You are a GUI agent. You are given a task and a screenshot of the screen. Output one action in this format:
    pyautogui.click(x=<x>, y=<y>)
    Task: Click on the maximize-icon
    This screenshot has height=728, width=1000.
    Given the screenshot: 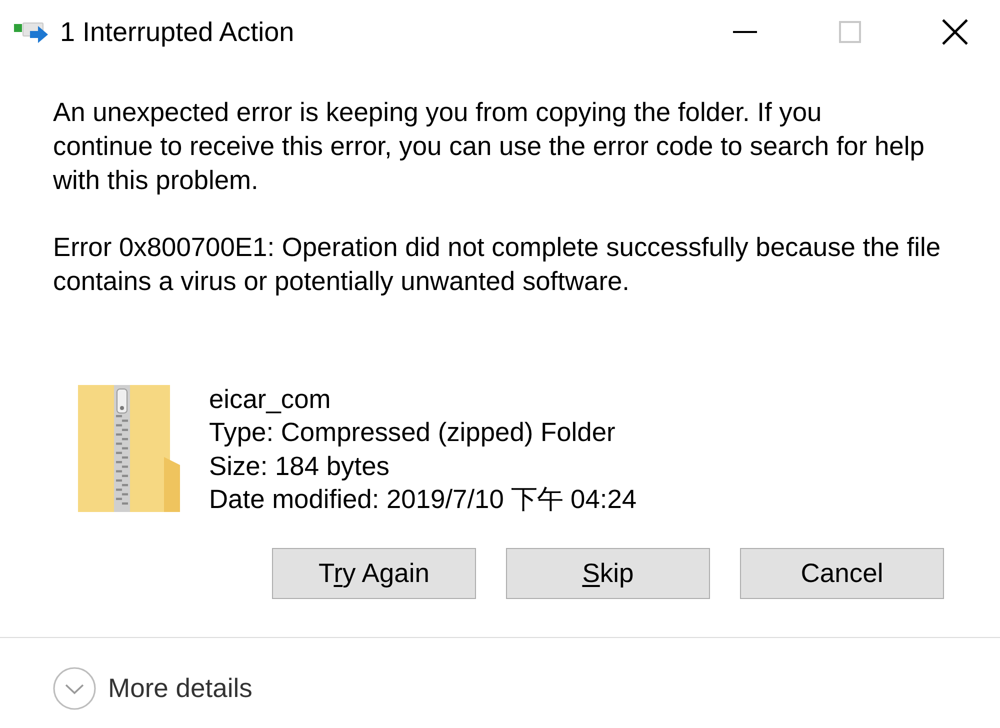 What is the action you would take?
    pyautogui.click(x=849, y=32)
    